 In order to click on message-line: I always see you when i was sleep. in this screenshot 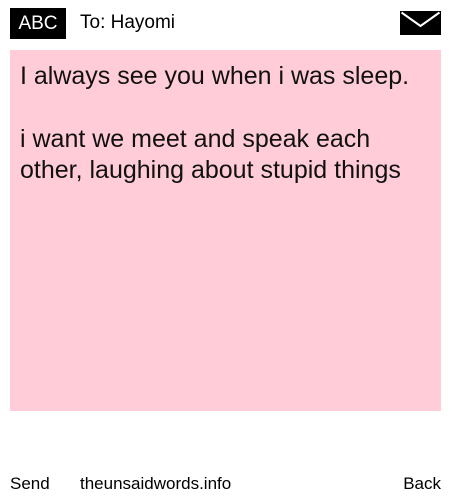, I will do `click(215, 76)`.